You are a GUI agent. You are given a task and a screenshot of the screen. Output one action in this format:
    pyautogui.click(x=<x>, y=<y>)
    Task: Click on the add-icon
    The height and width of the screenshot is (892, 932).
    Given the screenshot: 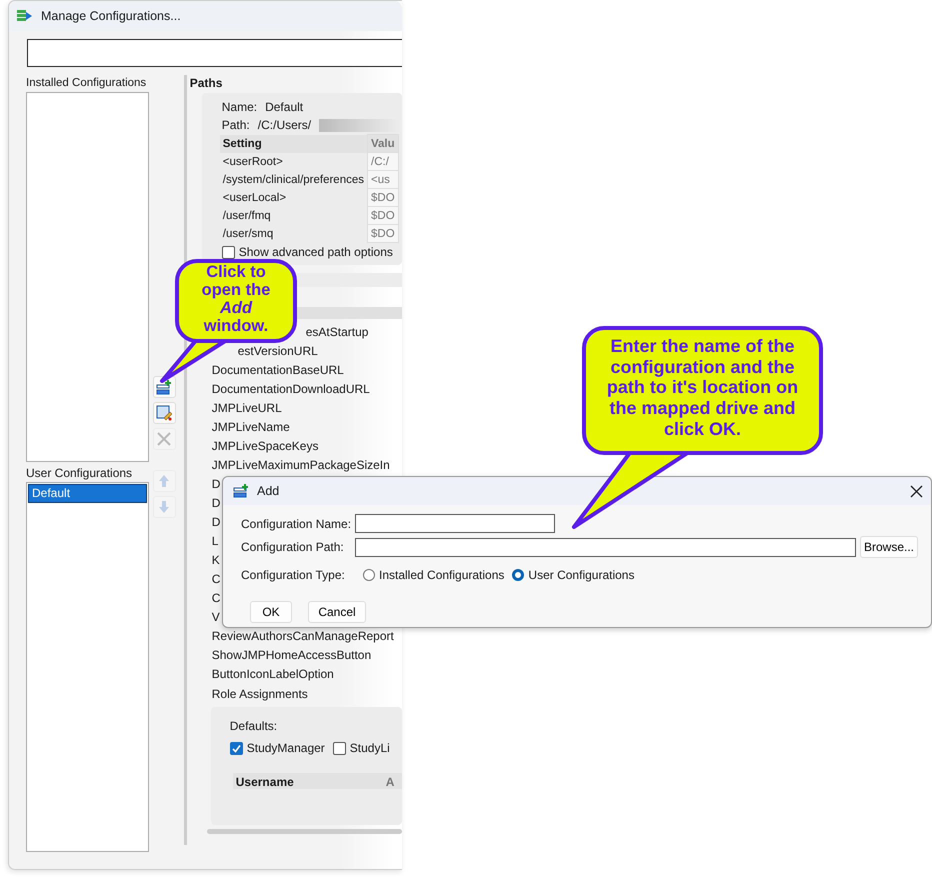 What is the action you would take?
    pyautogui.click(x=164, y=387)
    